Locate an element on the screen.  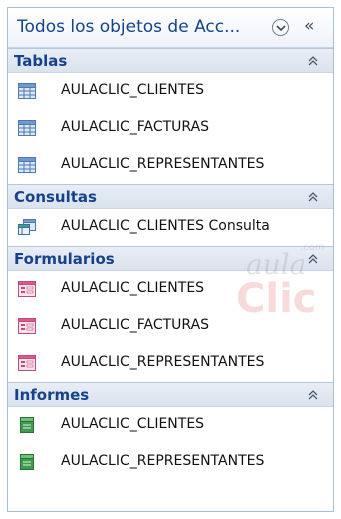
group-header-informes: Informes is located at coordinates (170, 394).